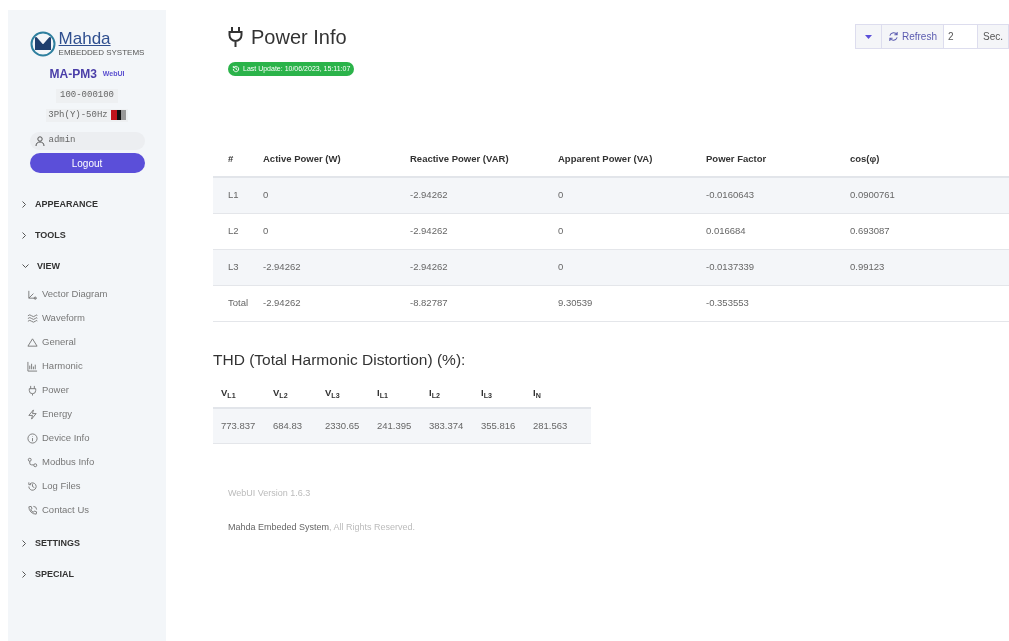 The width and height of the screenshot is (1009, 641). Describe the element at coordinates (873, 195) in the screenshot. I see `table-cell-text: 0.0900761` at that location.